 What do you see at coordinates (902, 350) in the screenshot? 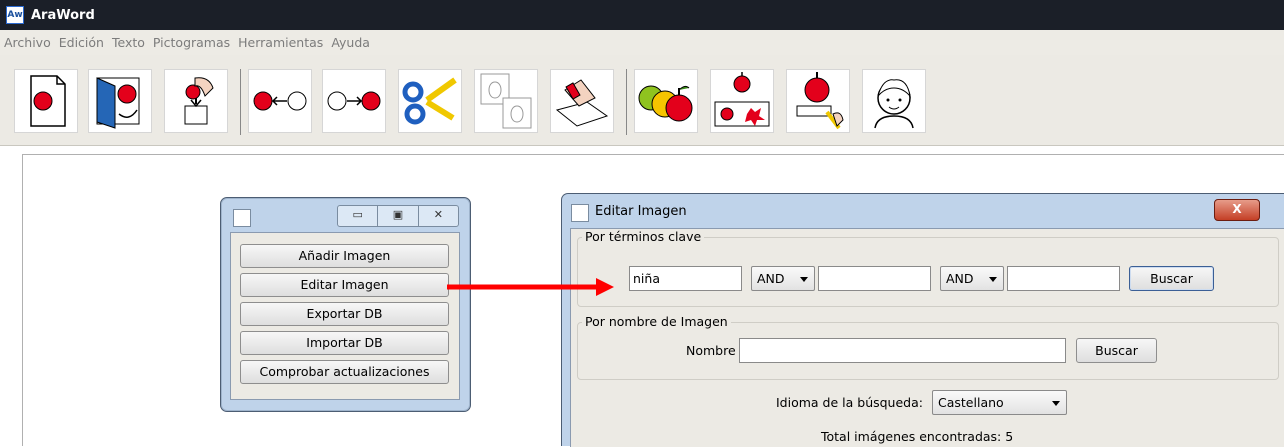
I see `name-input` at bounding box center [902, 350].